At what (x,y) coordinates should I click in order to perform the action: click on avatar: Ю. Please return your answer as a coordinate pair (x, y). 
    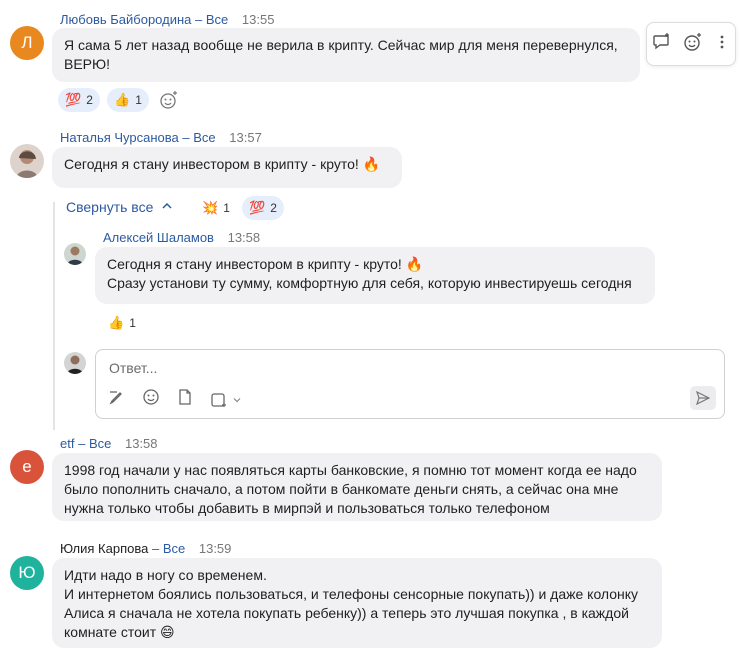
    Looking at the image, I should click on (27, 573).